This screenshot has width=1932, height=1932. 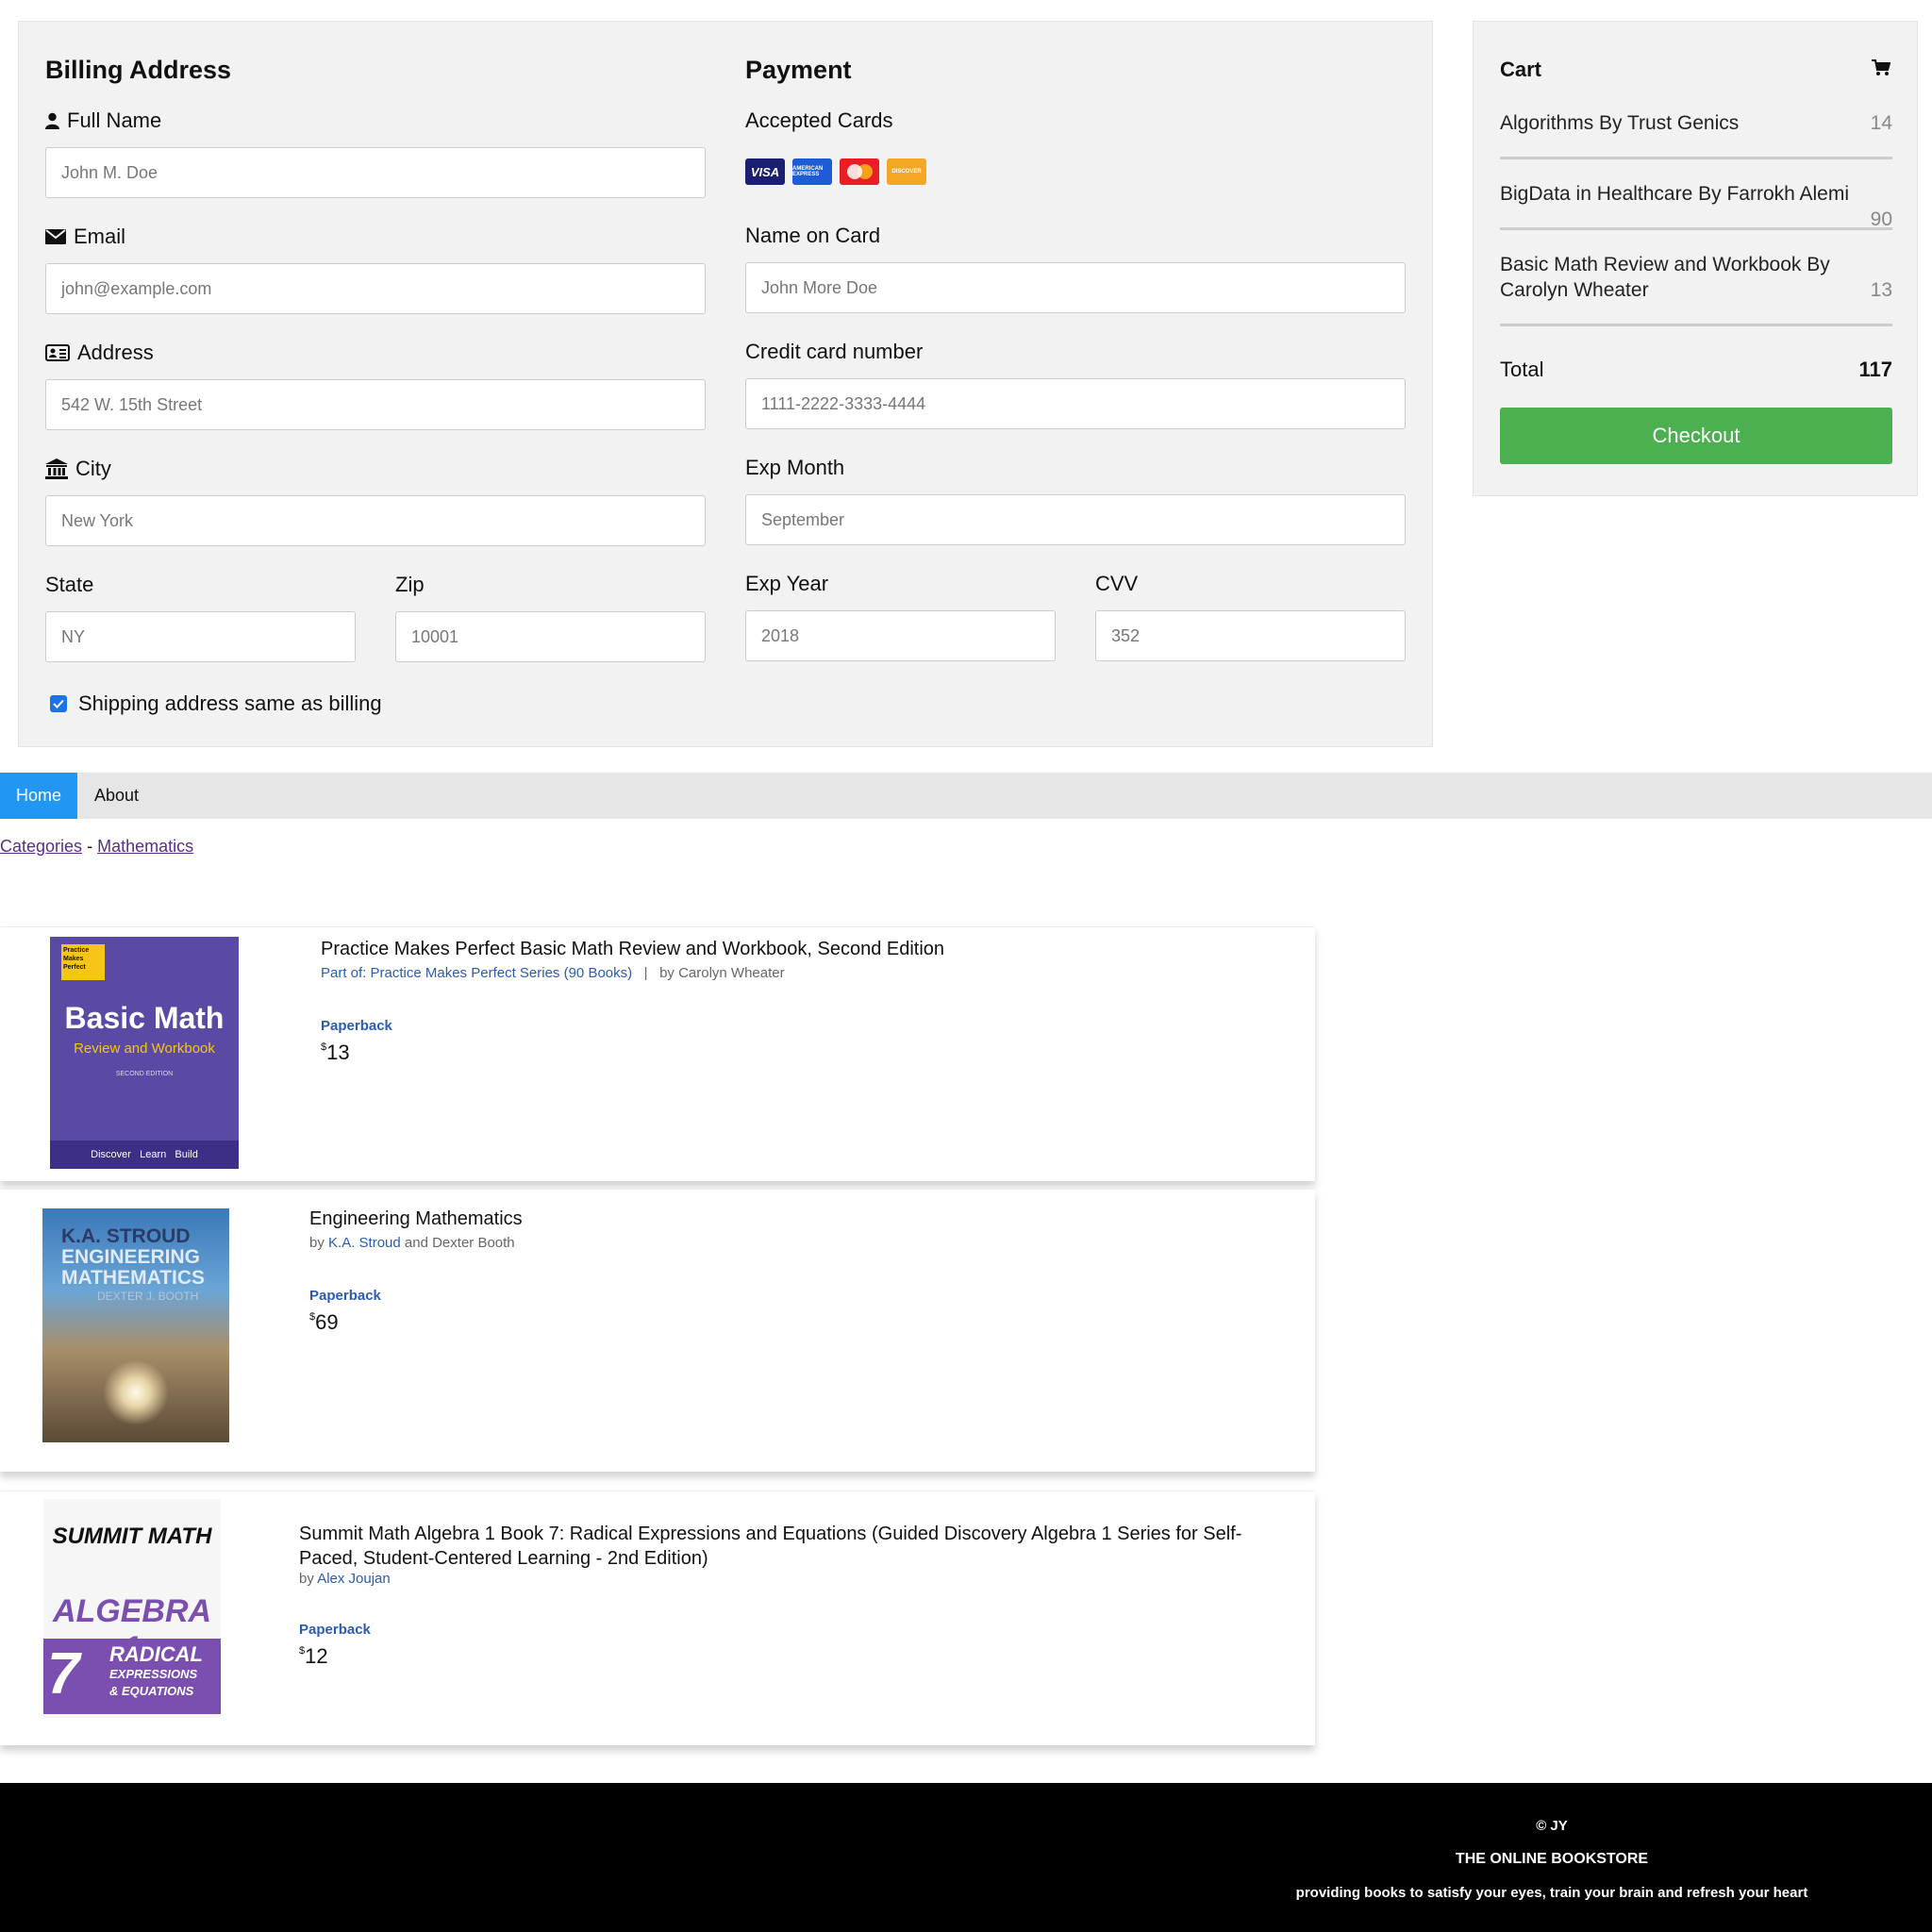 What do you see at coordinates (1250, 636) in the screenshot?
I see `cvv-input: 352` at bounding box center [1250, 636].